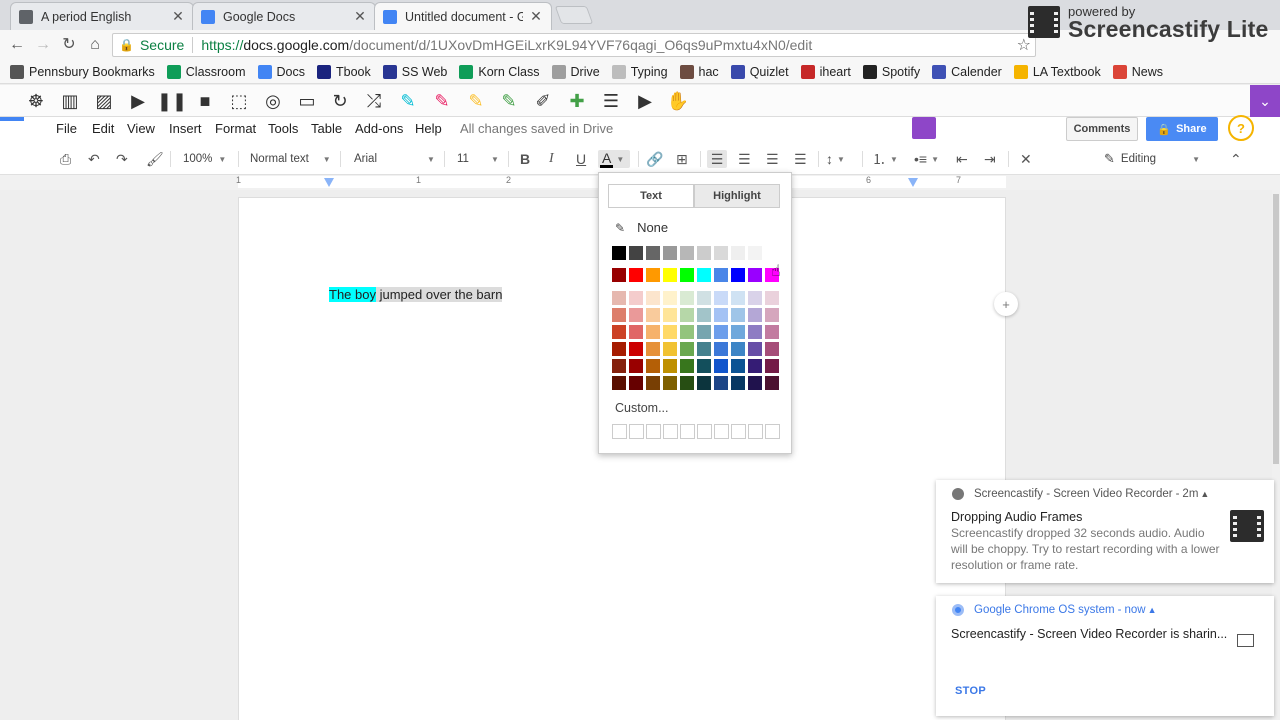 This screenshot has width=1280, height=720. I want to click on editing-mode-select: ✎ Editing ▼, so click(1152, 159).